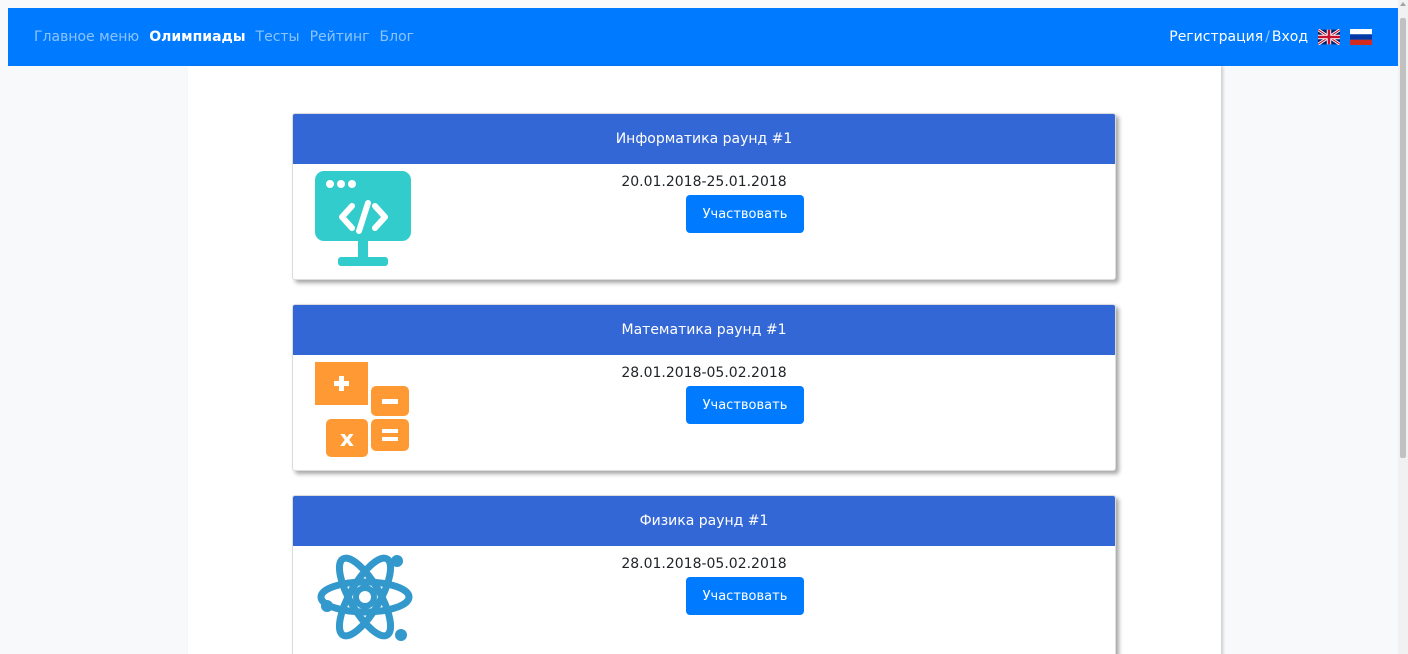 The height and width of the screenshot is (654, 1408). I want to click on card-title: Математика раунд #1, so click(704, 330).